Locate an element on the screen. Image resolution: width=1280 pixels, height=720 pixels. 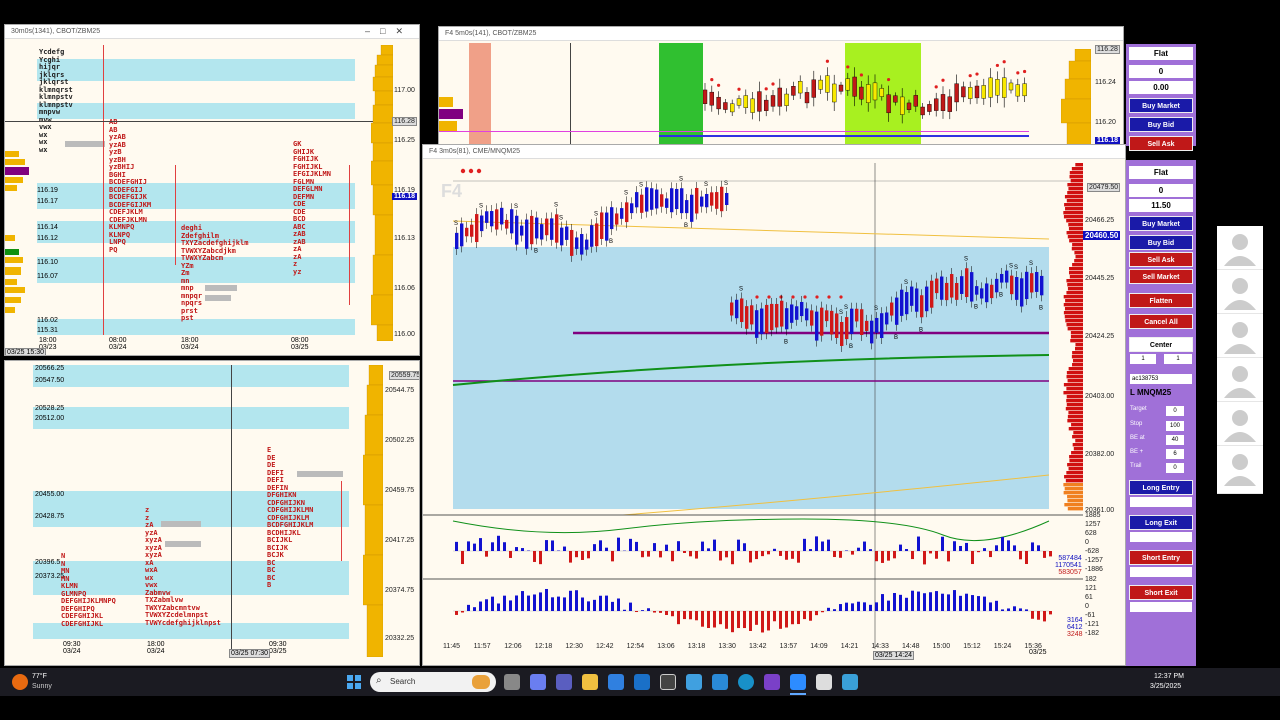
window-titlebar: 30m0s(1341), CBOT/ZBM25 –□✕ is located at coordinates (212, 32).